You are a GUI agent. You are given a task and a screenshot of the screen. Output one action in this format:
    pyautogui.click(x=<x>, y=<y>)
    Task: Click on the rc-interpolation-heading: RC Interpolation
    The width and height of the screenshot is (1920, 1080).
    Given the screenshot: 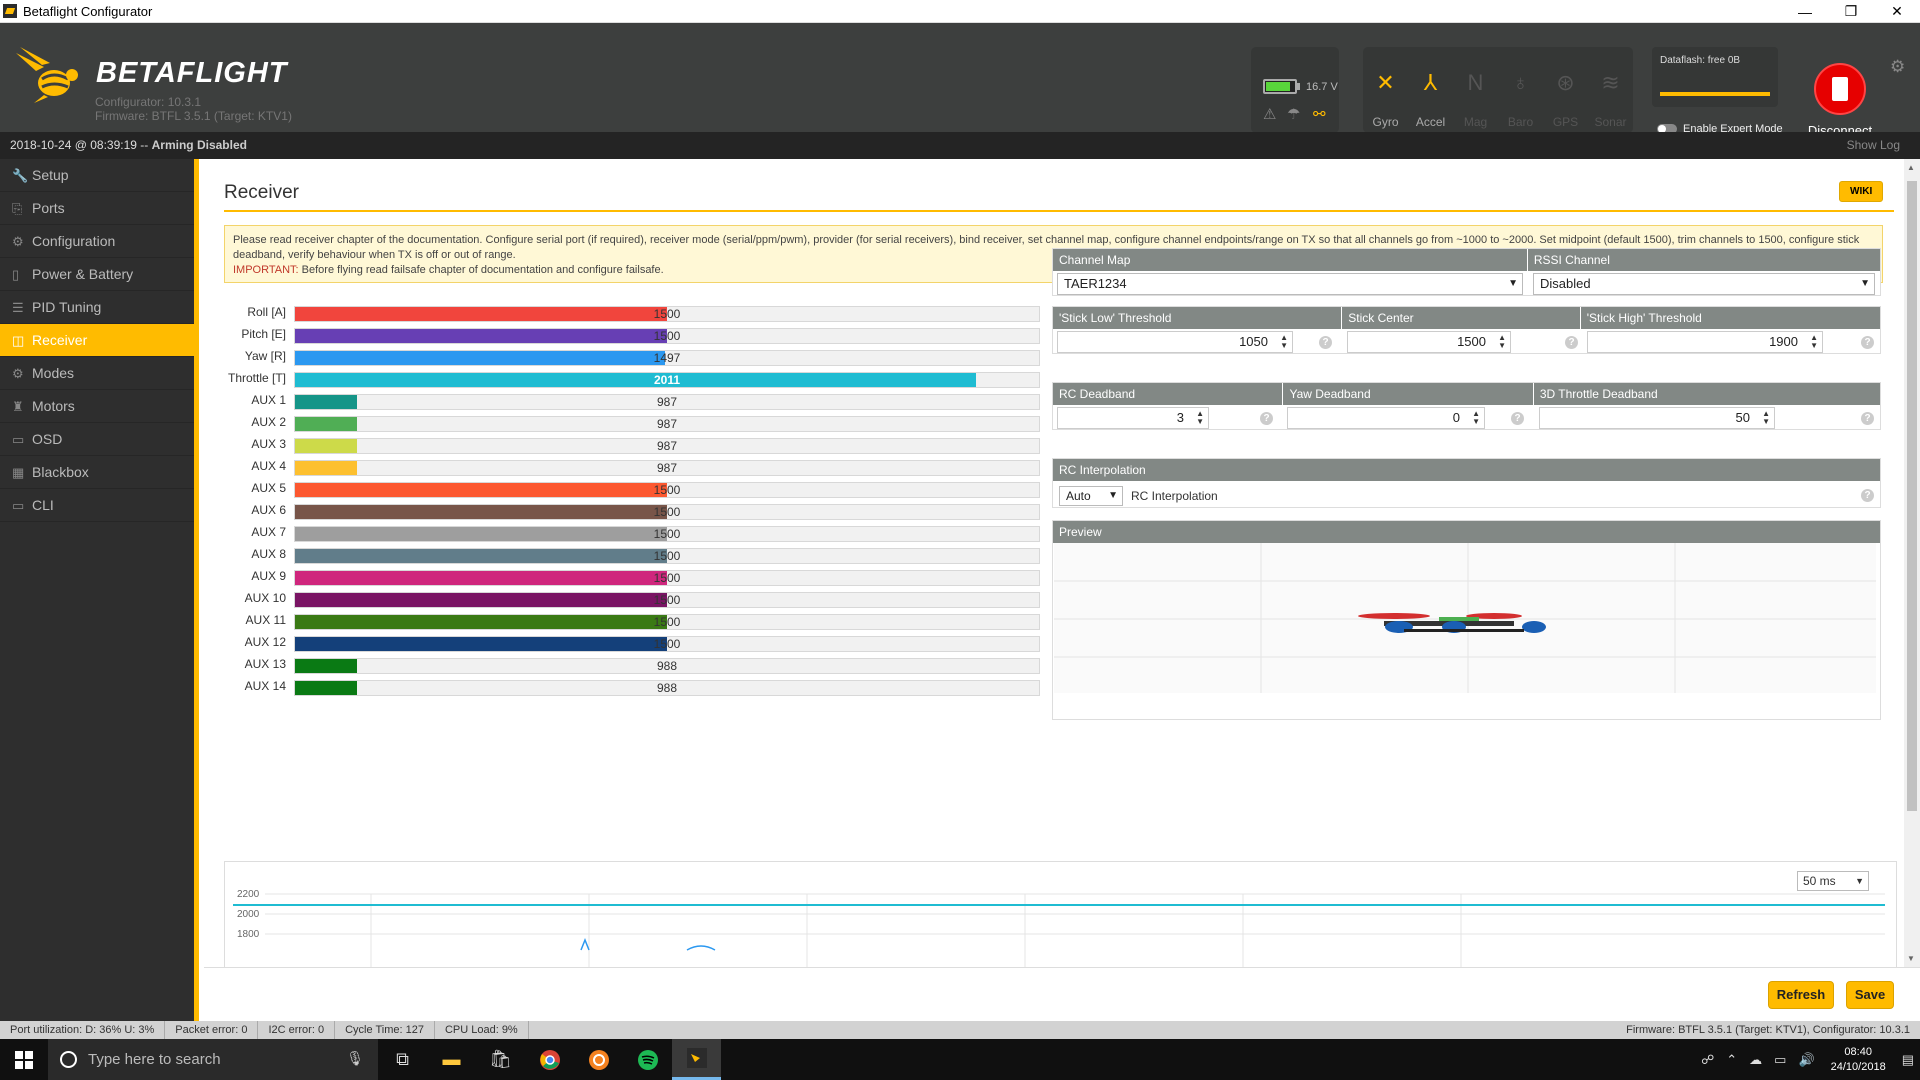 What is the action you would take?
    pyautogui.click(x=1102, y=470)
    